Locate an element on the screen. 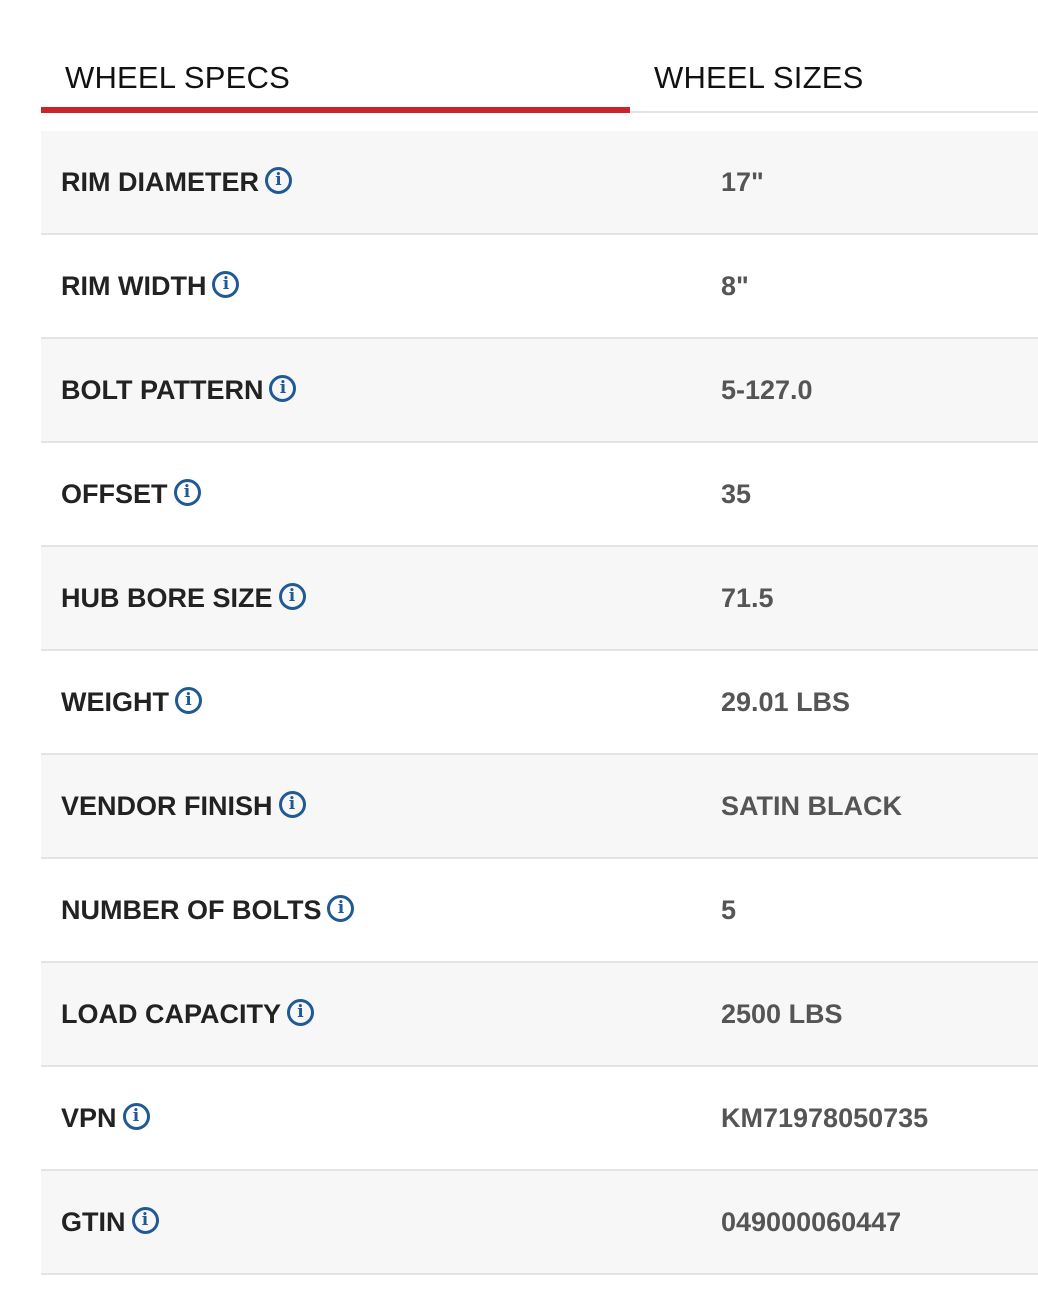 Image resolution: width=1038 pixels, height=1300 pixels. spec-name: VPN is located at coordinates (89, 1117).